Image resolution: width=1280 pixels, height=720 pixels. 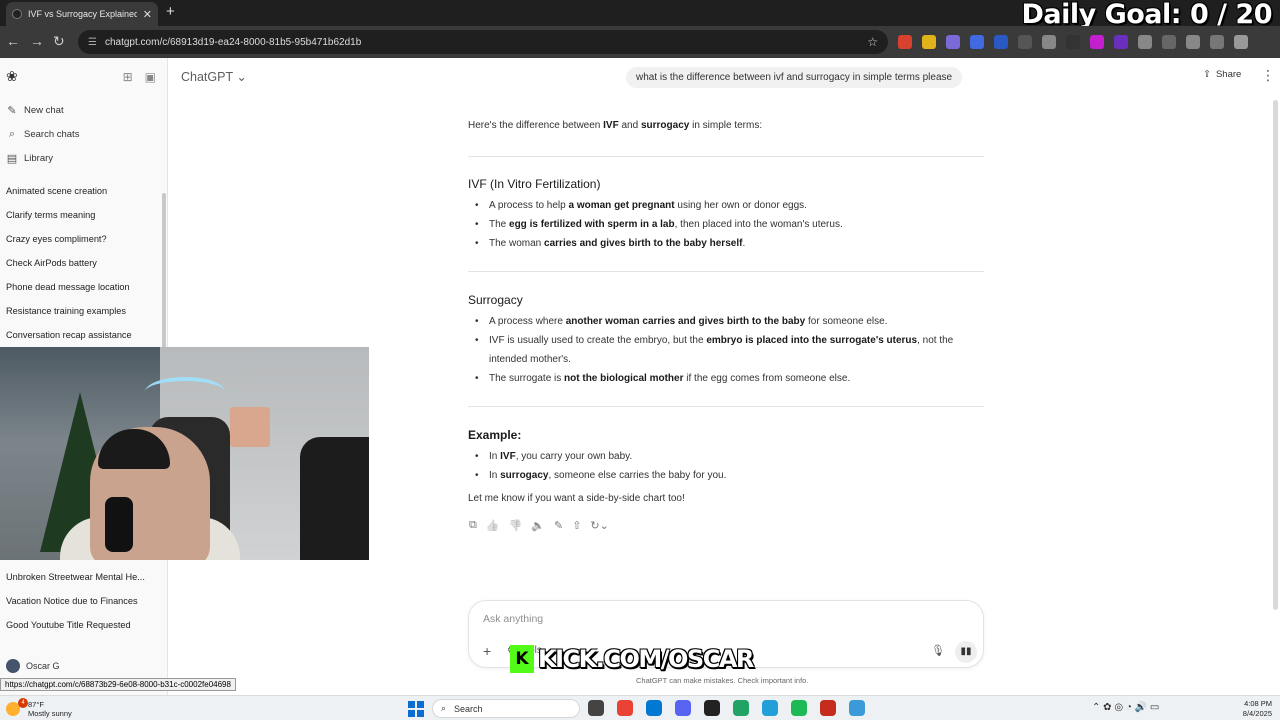 I want to click on read-aloud-icon: 🔈, so click(x=538, y=525).